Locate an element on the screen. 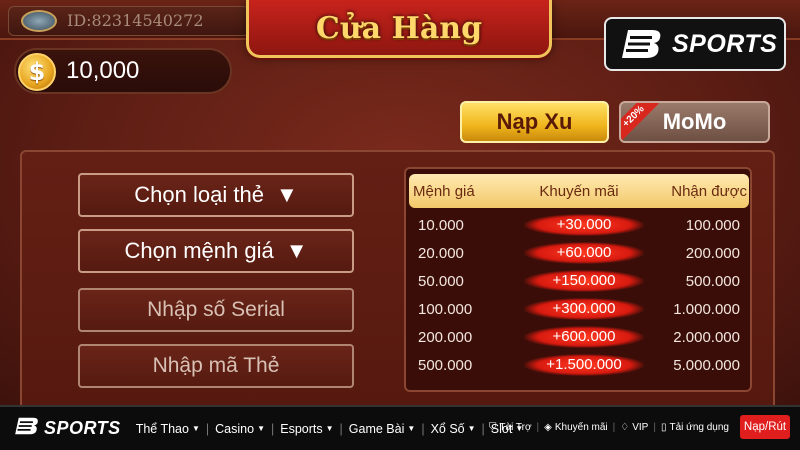 This screenshot has width=800, height=450. balance-box: $ 10,000 is located at coordinates (123, 71).